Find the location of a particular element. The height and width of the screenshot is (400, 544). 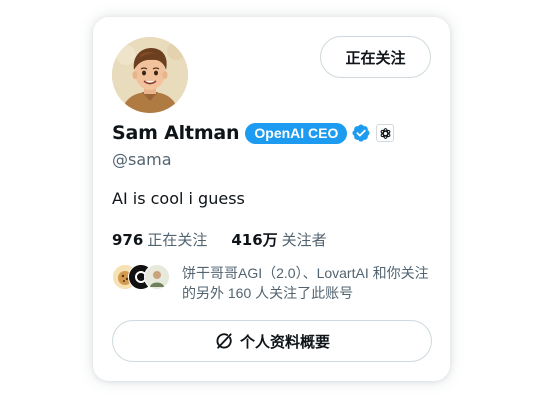

following-stat: 976 正在关注 is located at coordinates (159, 239).